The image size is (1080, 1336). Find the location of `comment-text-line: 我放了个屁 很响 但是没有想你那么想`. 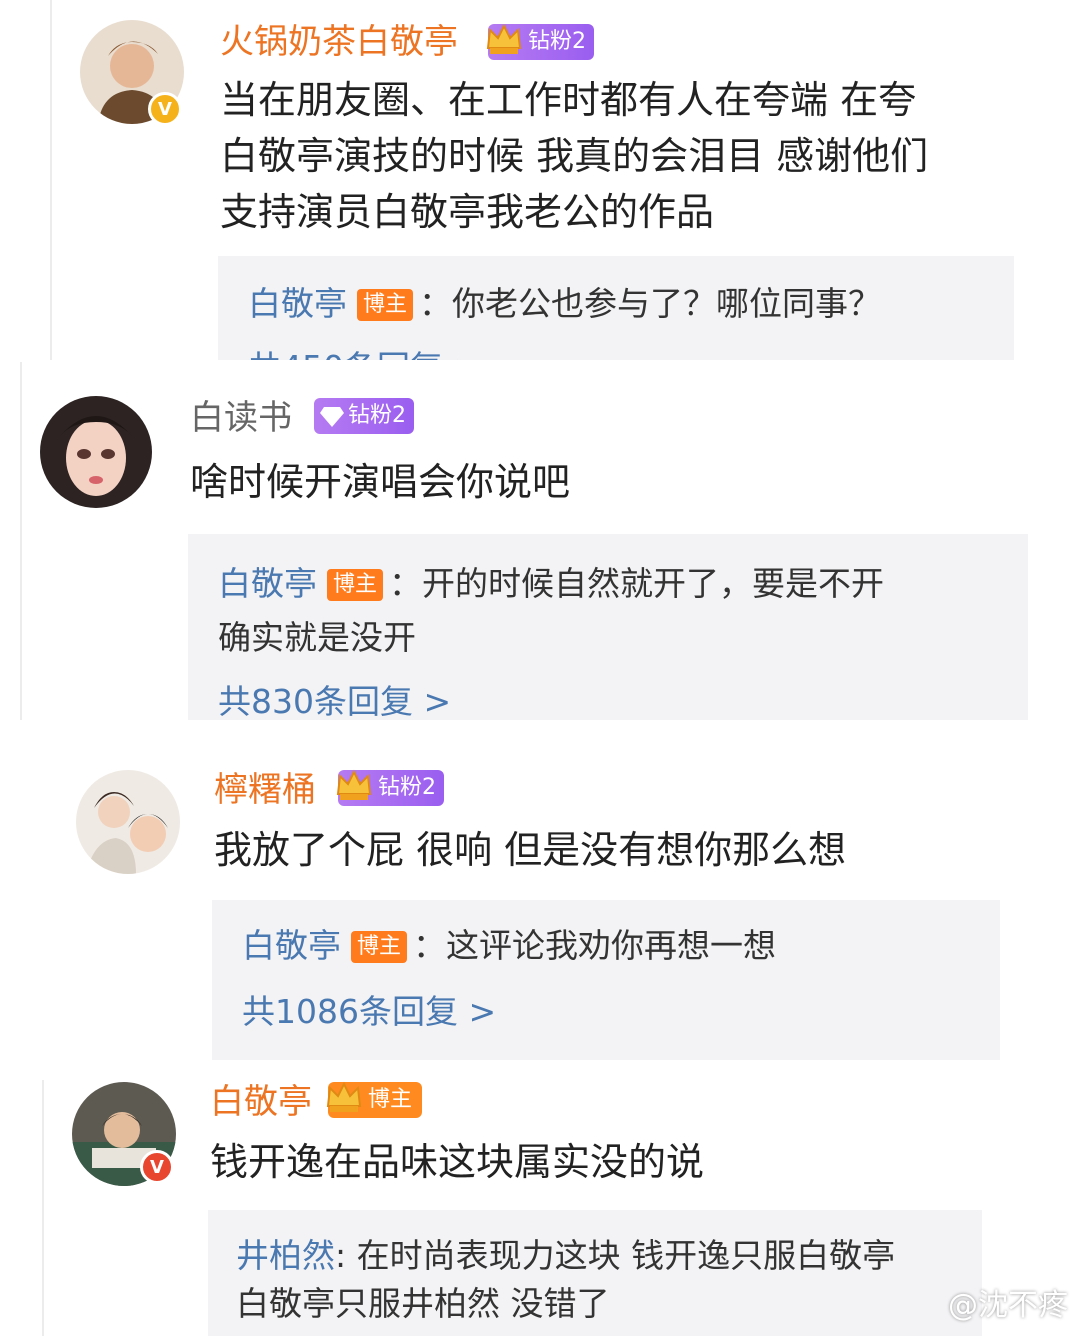

comment-text-line: 我放了个屁 很响 但是没有想你那么想 is located at coordinates (530, 850).